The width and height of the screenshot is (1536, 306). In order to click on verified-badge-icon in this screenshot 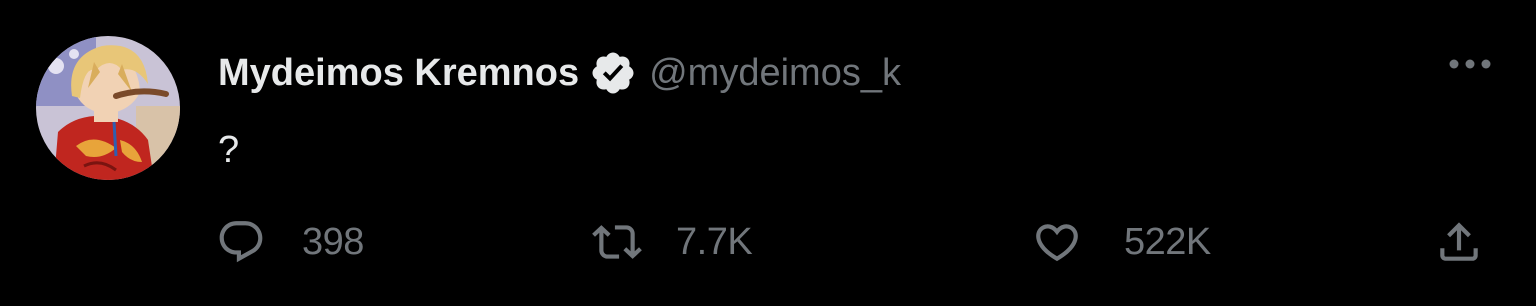, I will do `click(613, 73)`.